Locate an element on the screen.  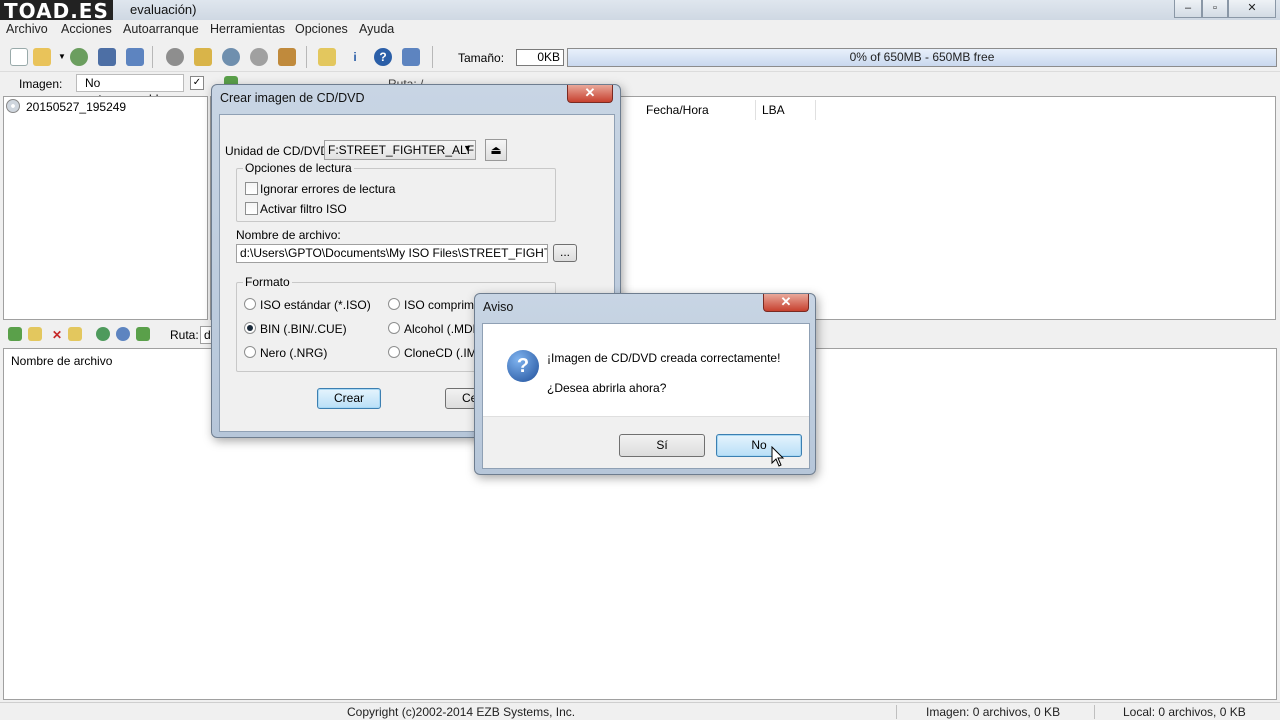
eject-icon: ⏏ is located at coordinates (496, 150).